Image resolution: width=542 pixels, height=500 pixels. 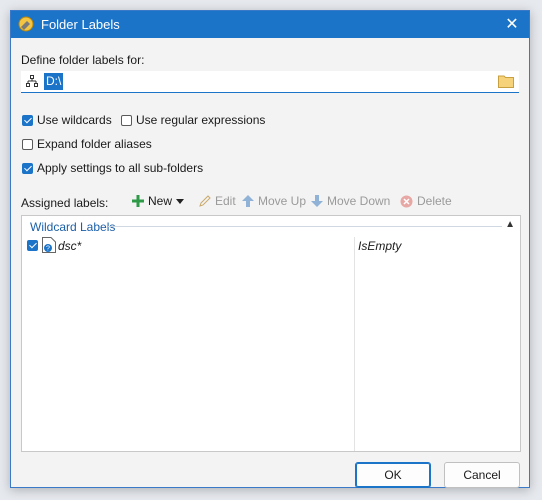 I want to click on row-checkbox, so click(x=32, y=245).